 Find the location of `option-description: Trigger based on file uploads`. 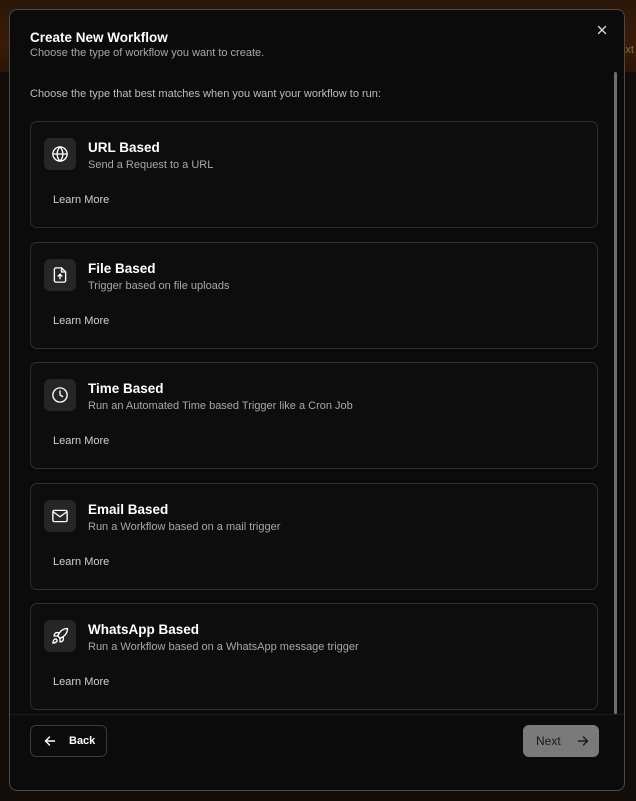

option-description: Trigger based on file uploads is located at coordinates (159, 285).